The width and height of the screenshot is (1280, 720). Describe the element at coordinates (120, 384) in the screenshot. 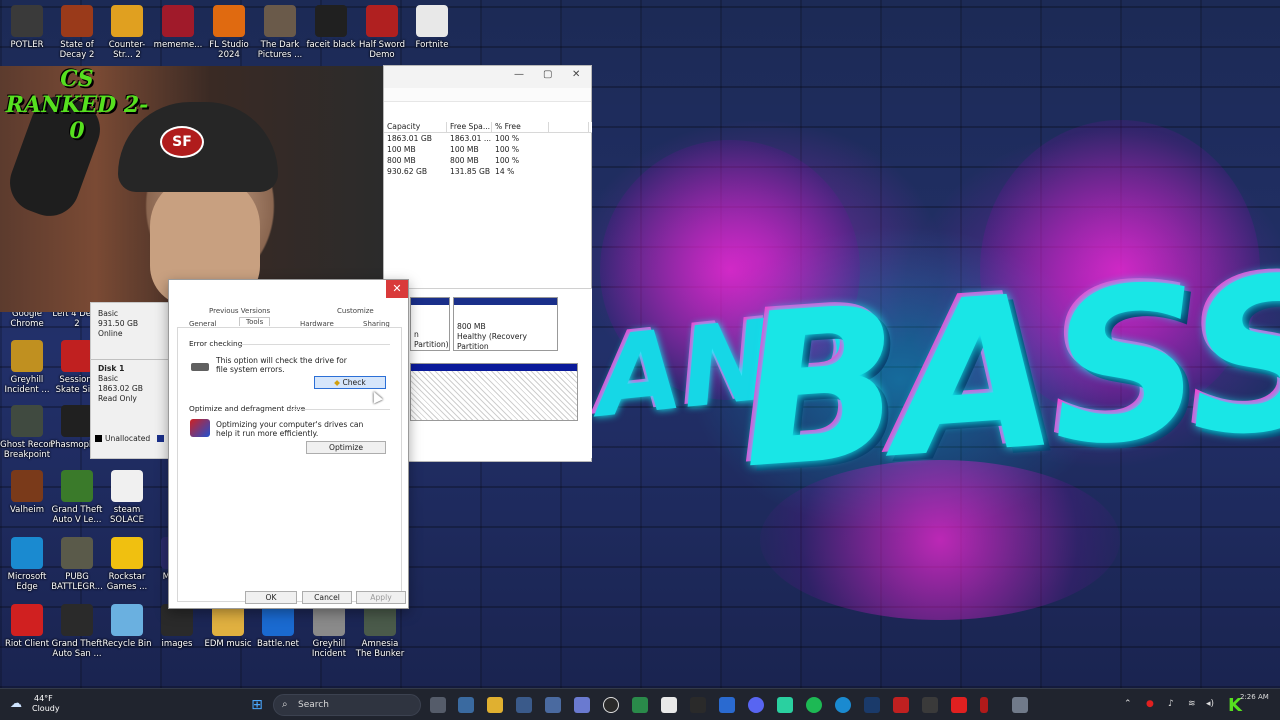

I see `disk1-info: Disk 1 Basic 1863.02 GB Read Only` at that location.